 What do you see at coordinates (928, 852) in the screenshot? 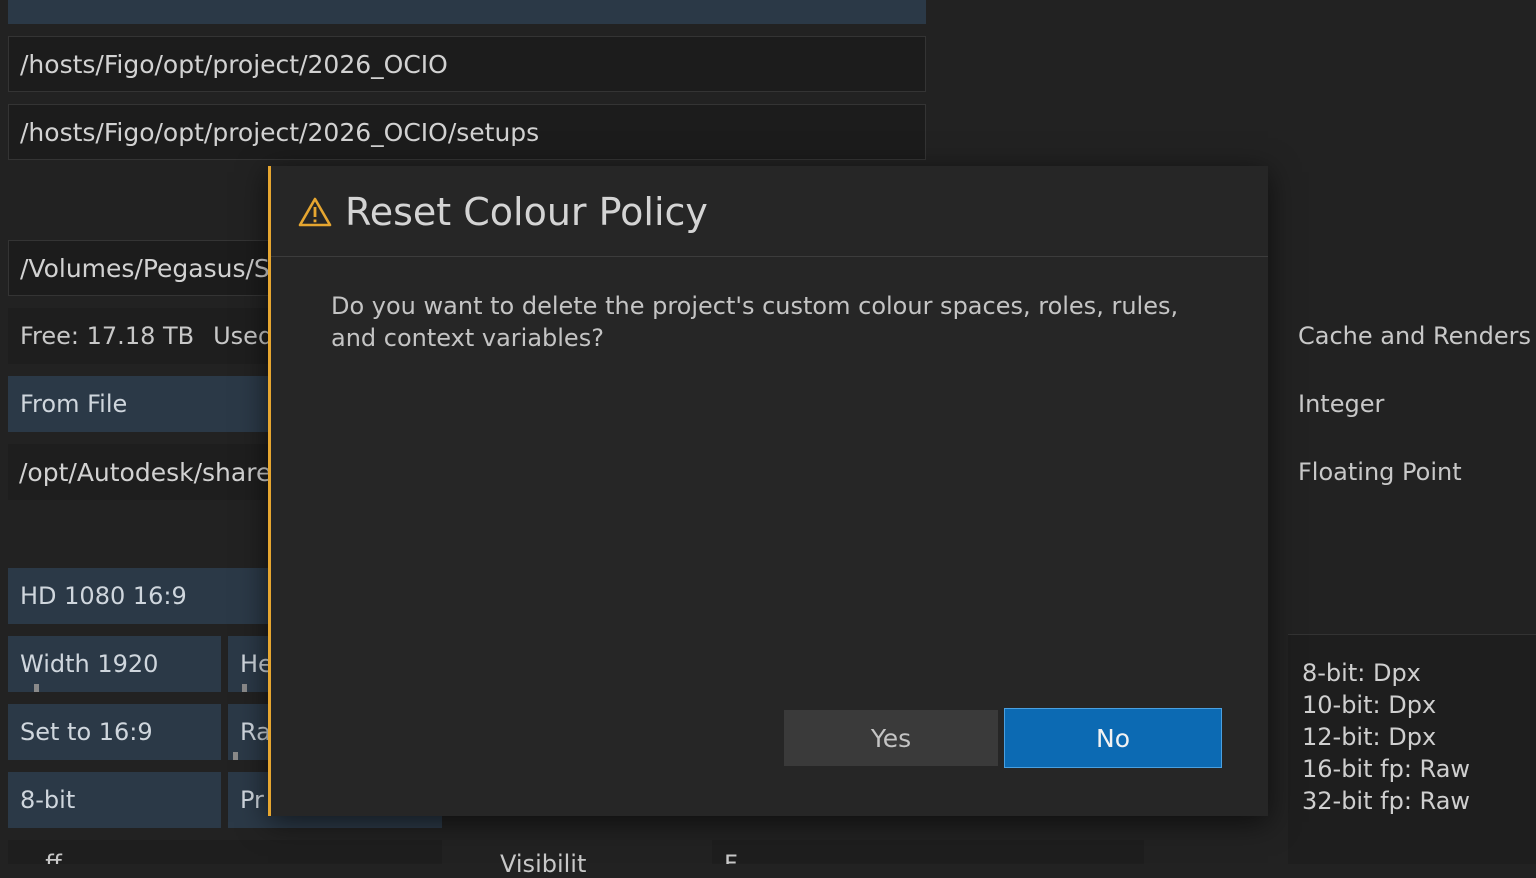
I see `bottom-row-right: F` at bounding box center [928, 852].